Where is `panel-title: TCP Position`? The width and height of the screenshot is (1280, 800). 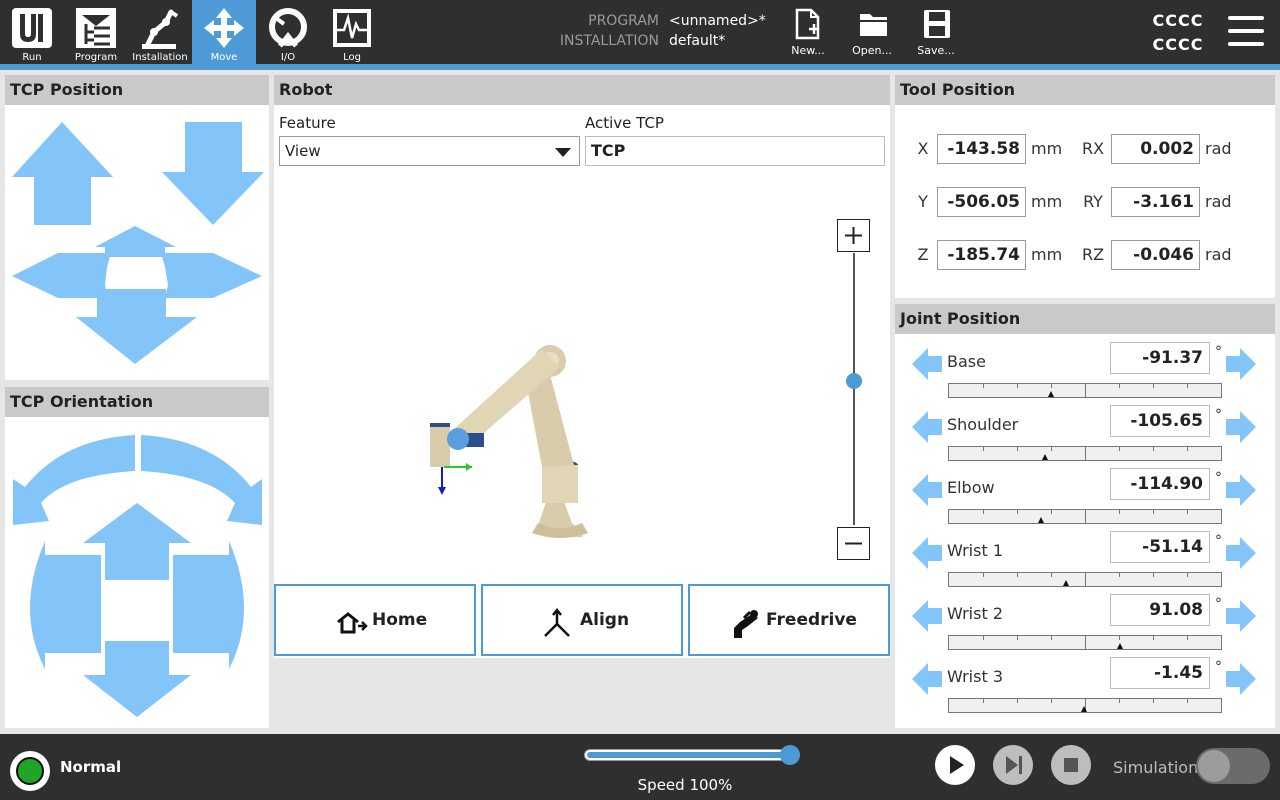
panel-title: TCP Position is located at coordinates (137, 90).